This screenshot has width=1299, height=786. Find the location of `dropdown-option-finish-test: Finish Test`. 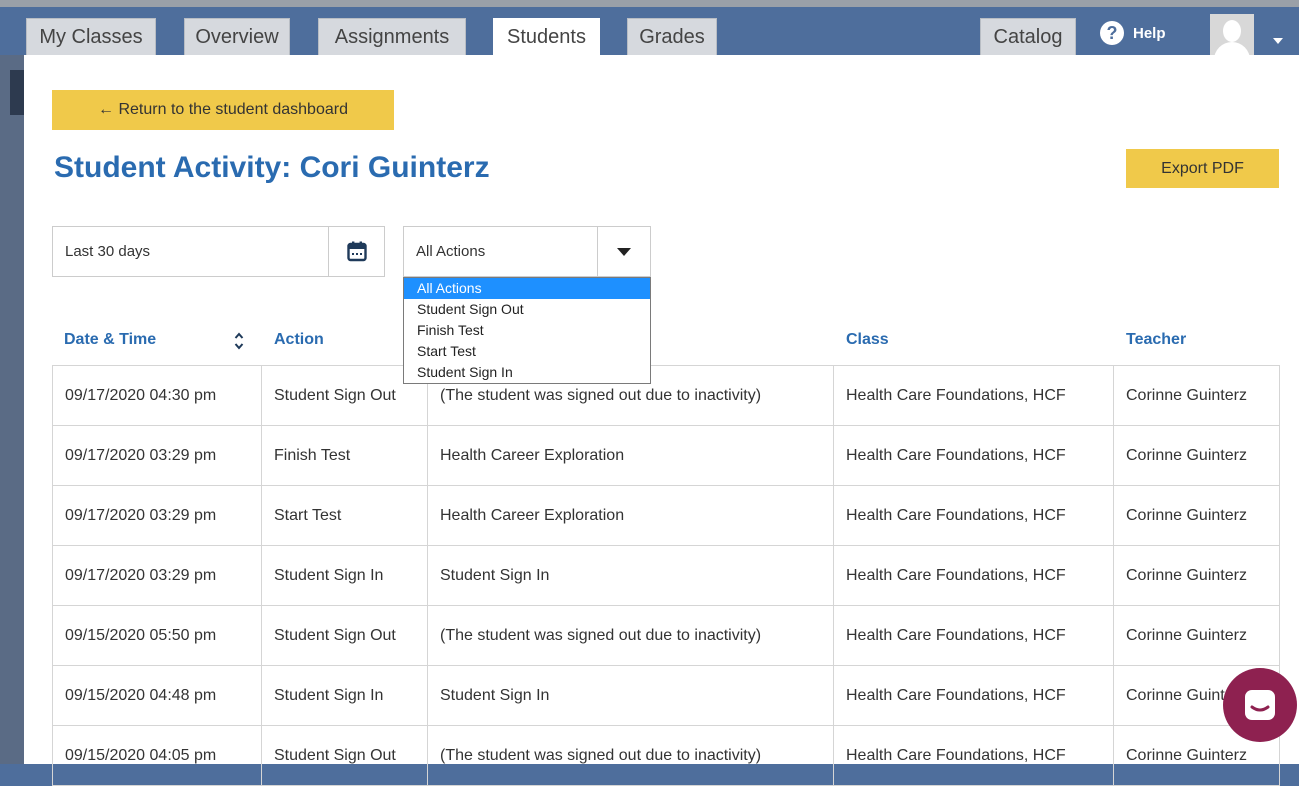

dropdown-option-finish-test: Finish Test is located at coordinates (527, 330).